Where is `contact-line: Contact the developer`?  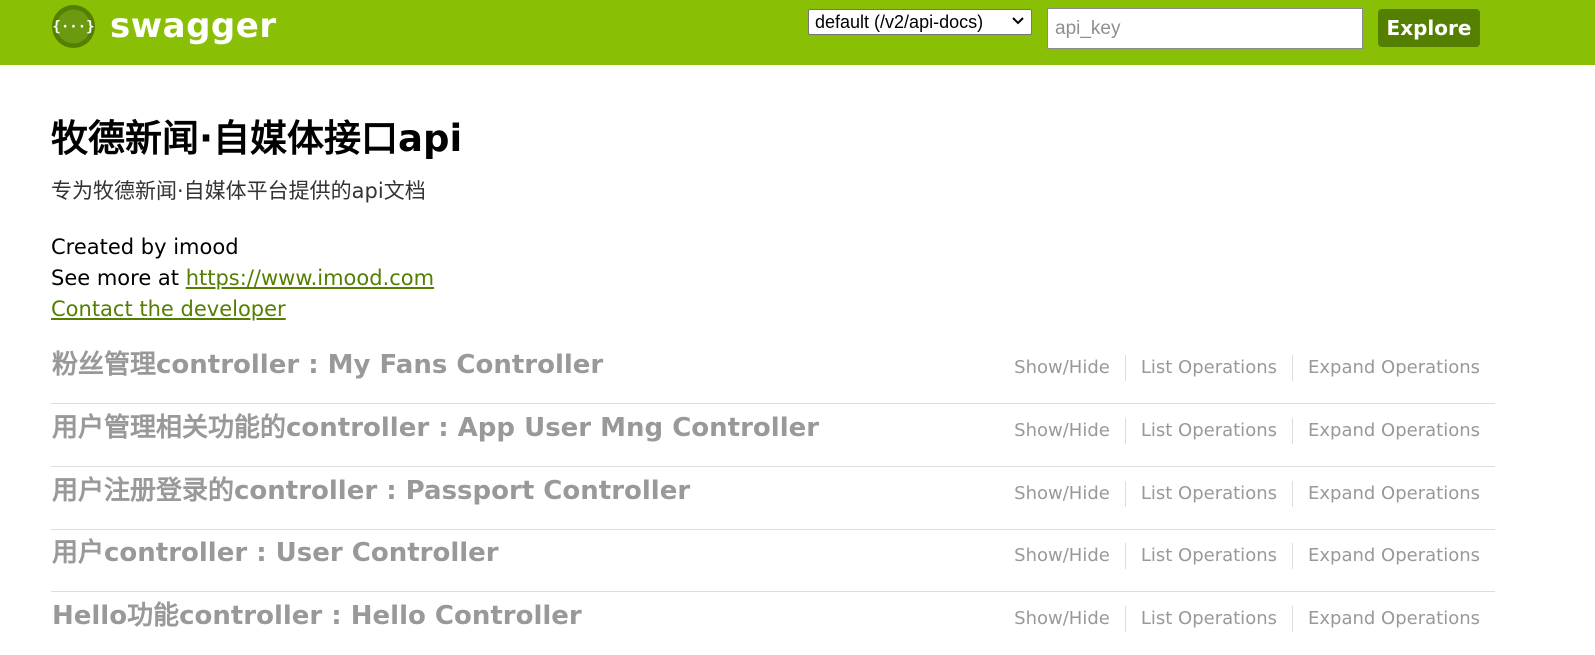
contact-line: Contact the developer is located at coordinates (168, 309).